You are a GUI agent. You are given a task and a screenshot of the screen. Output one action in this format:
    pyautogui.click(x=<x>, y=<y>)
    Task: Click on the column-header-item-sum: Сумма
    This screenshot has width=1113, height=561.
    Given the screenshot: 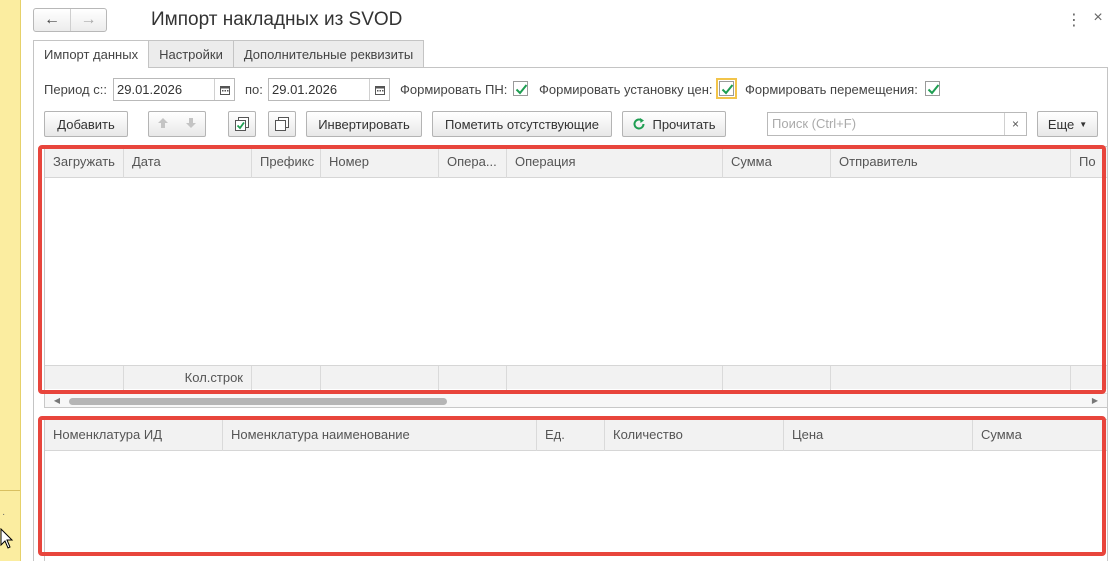 What is the action you would take?
    pyautogui.click(x=1040, y=435)
    